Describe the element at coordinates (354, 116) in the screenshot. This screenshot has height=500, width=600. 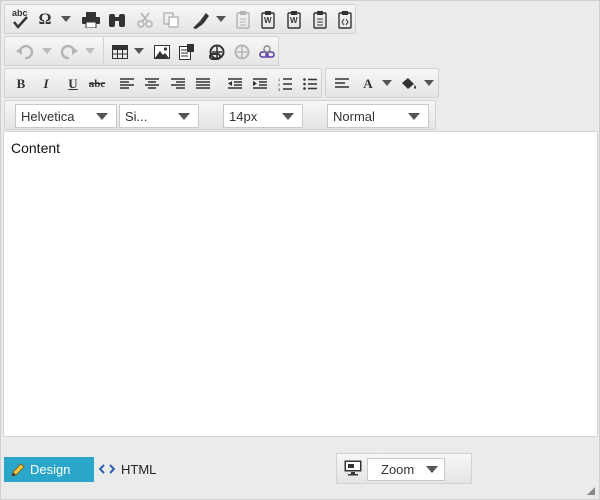
I see `format-value: Normal` at that location.